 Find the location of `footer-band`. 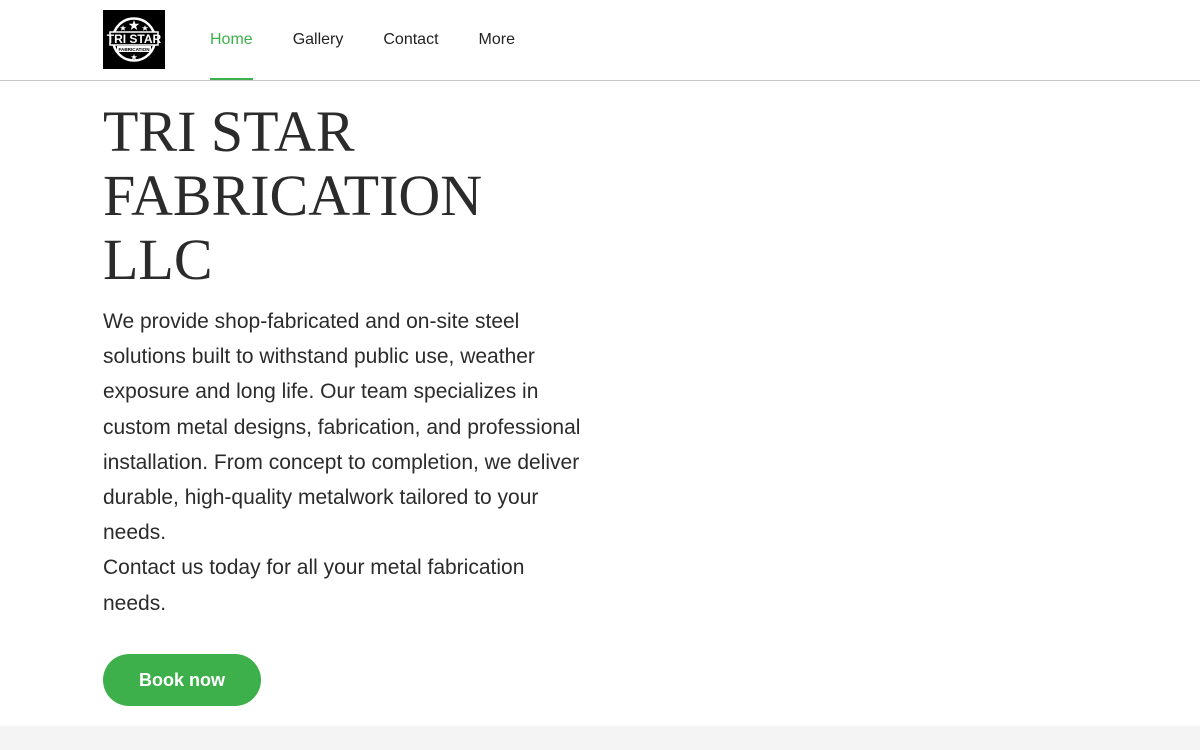

footer-band is located at coordinates (600, 738).